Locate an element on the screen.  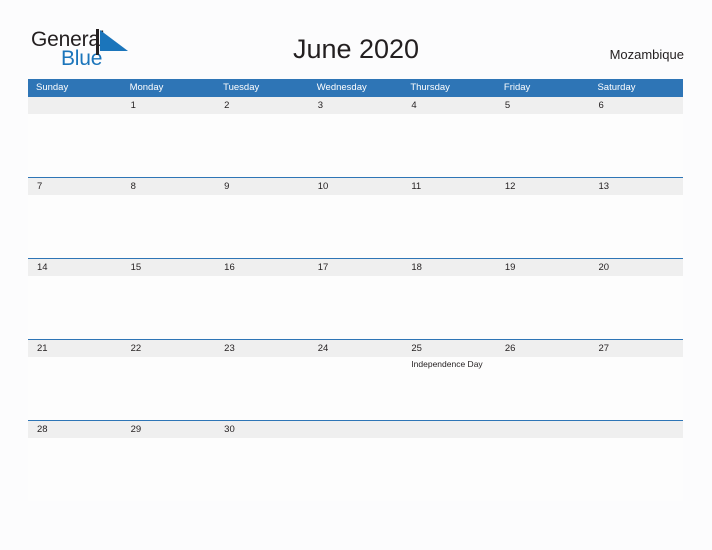
weekday-header-wednesday: Wednesday is located at coordinates (341, 87).